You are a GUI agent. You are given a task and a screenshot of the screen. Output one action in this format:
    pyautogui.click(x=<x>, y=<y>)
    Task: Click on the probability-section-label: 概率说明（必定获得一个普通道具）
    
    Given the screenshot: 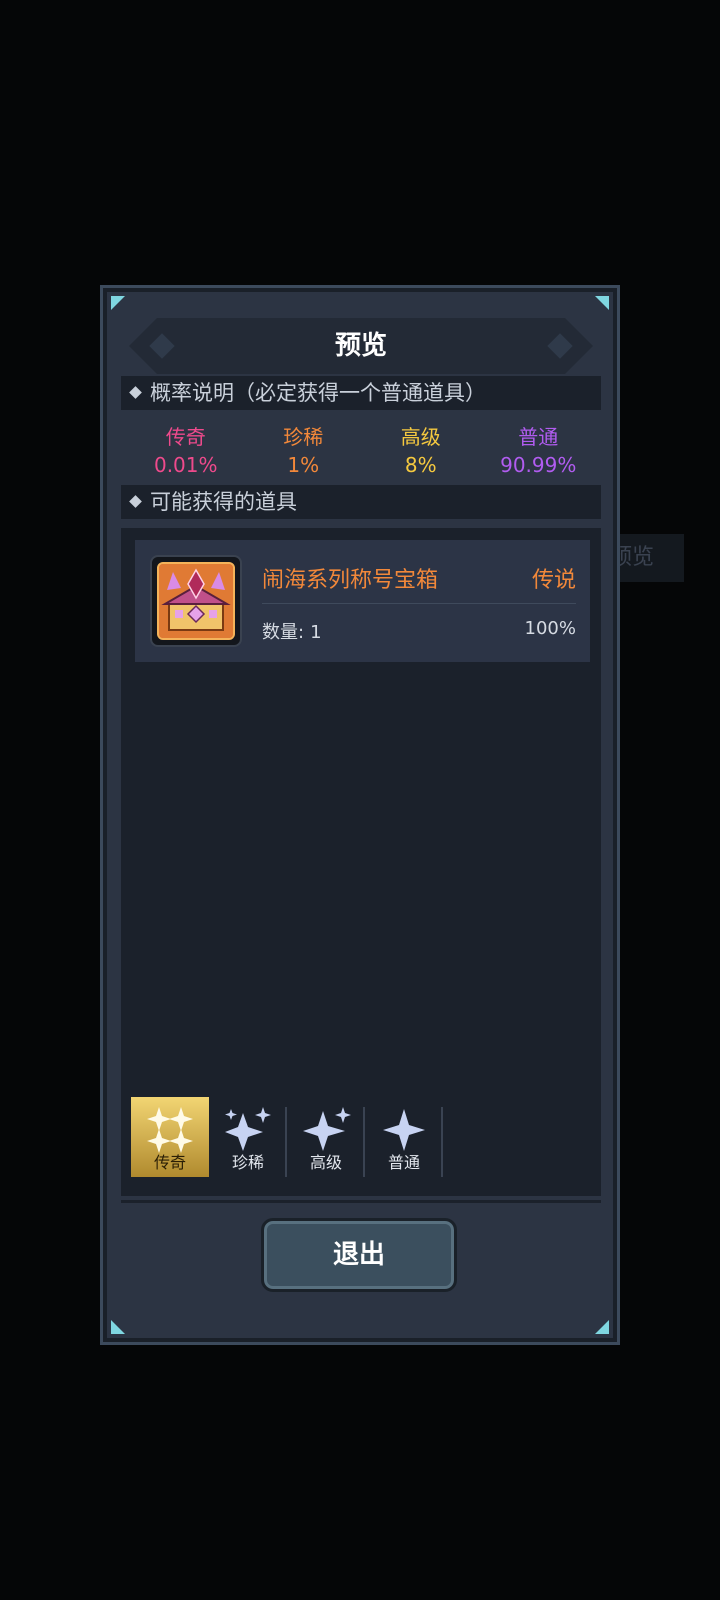 What is the action you would take?
    pyautogui.click(x=318, y=393)
    